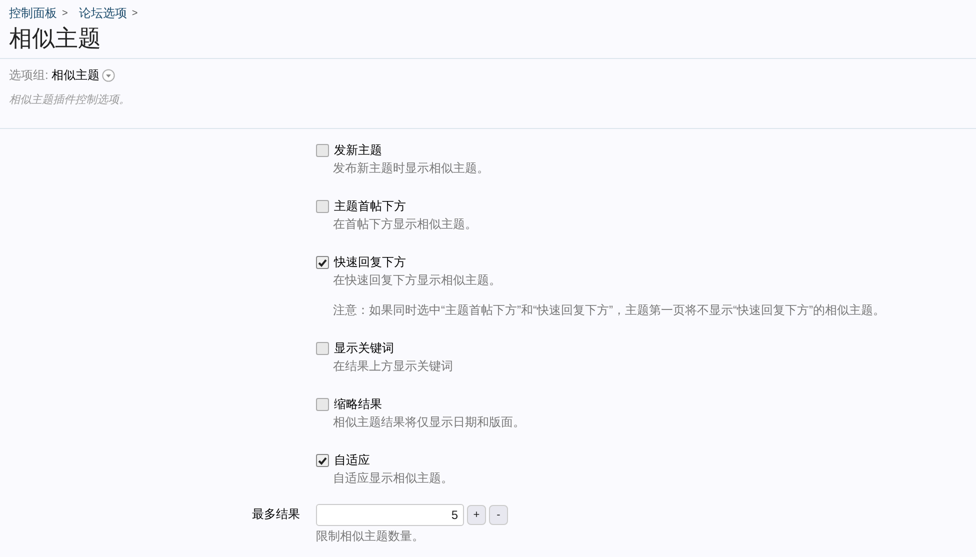 The image size is (976, 557). Describe the element at coordinates (364, 348) in the screenshot. I see `option-label: 显示关键词` at that location.